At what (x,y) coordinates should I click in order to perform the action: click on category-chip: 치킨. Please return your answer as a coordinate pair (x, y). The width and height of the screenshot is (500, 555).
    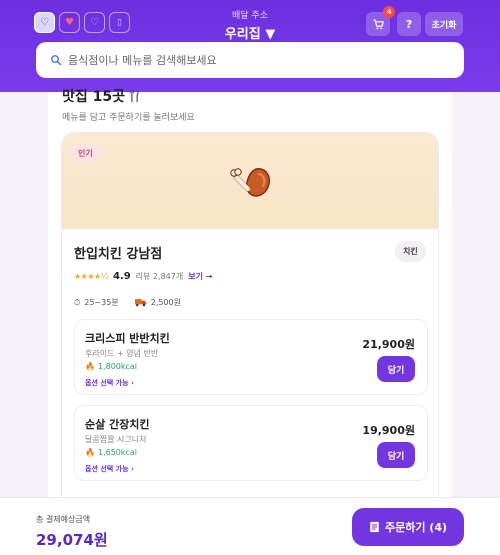
    Looking at the image, I should click on (410, 251).